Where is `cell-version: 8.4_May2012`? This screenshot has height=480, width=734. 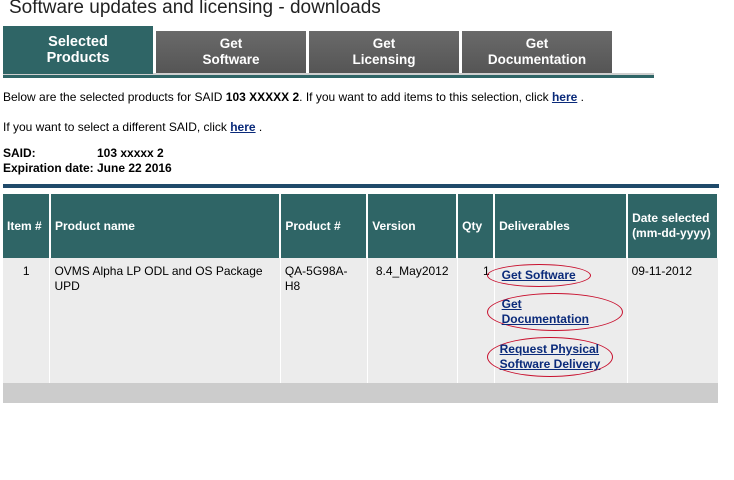
cell-version: 8.4_May2012 is located at coordinates (412, 320).